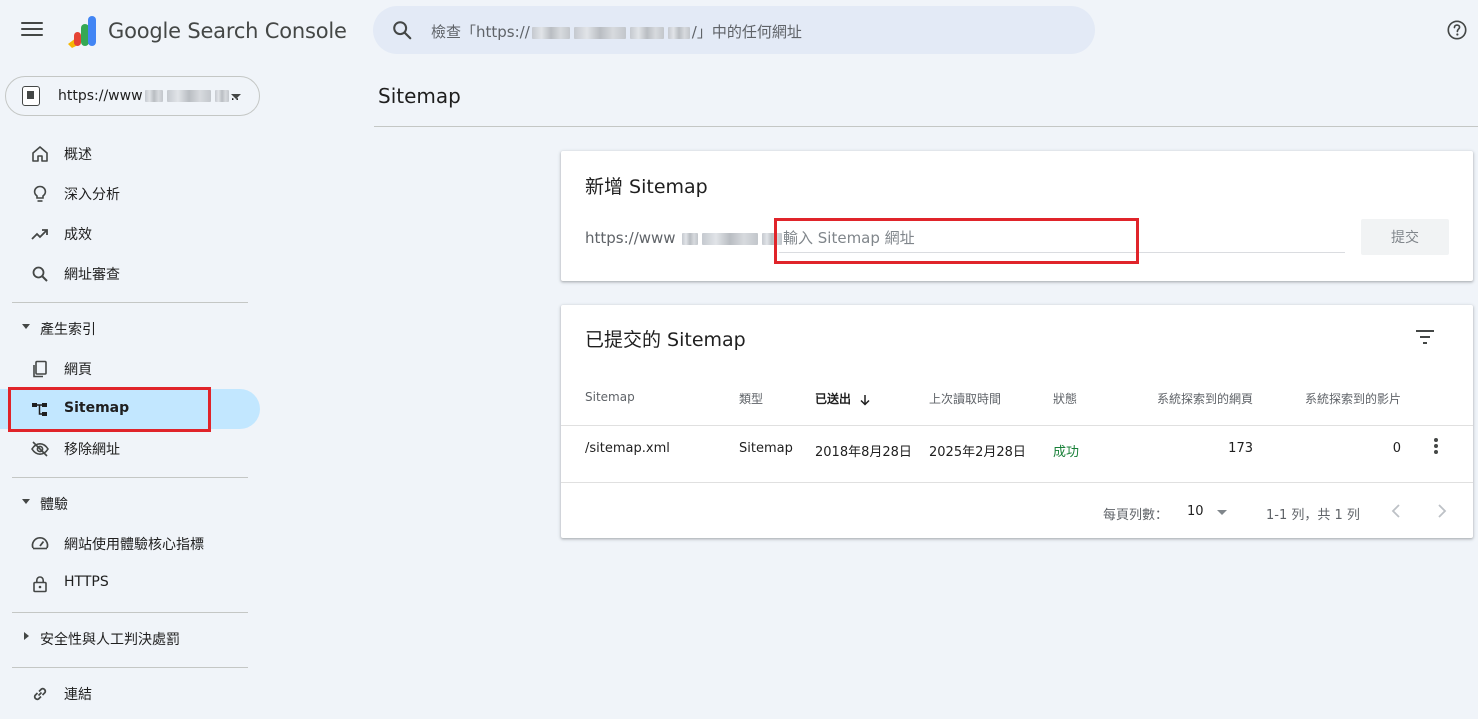 This screenshot has width=1478, height=719. I want to click on section-label: 安全性與人工判決處罰, so click(110, 640).